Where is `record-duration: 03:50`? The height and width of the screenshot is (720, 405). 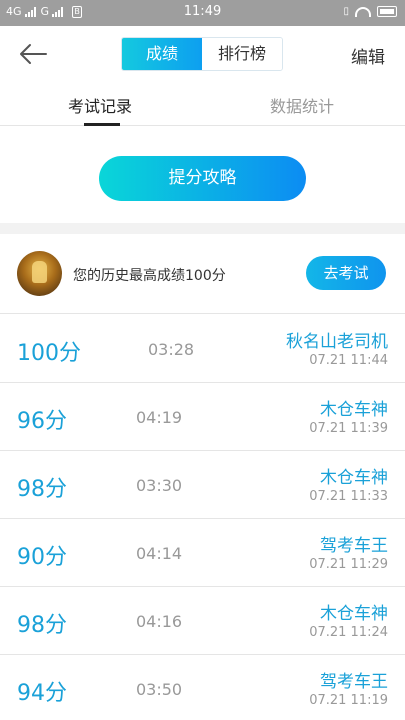
record-duration: 03:50 is located at coordinates (159, 689).